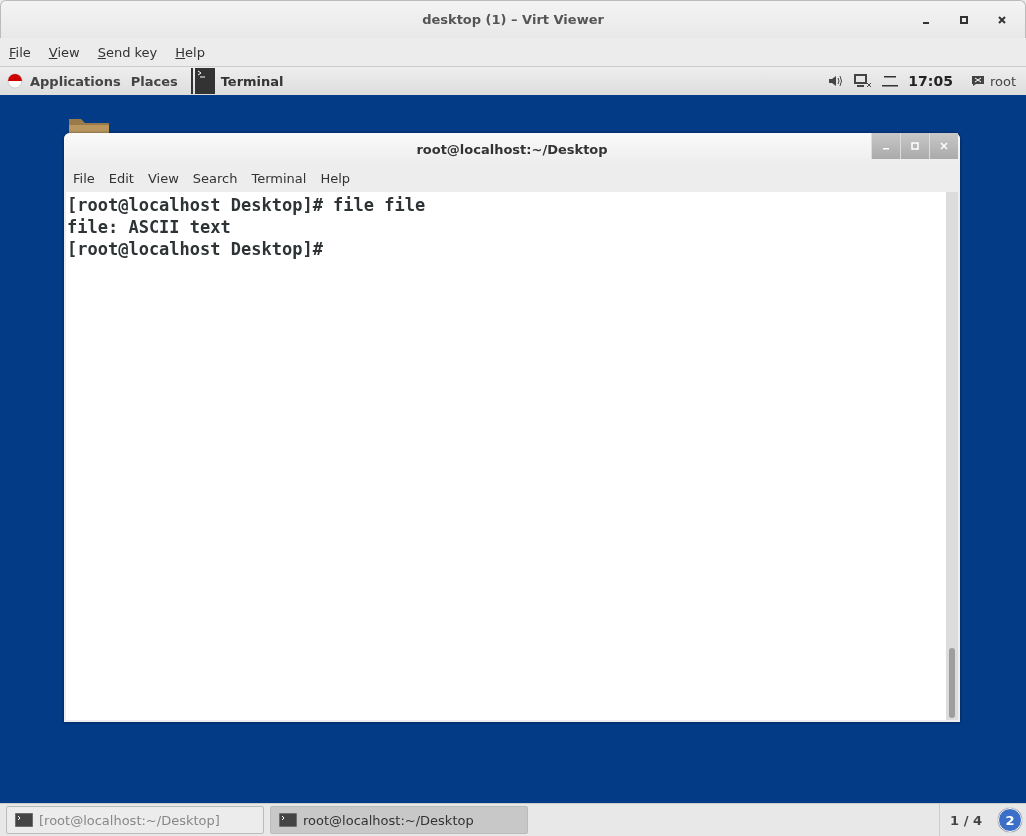 Image resolution: width=1026 pixels, height=836 pixels. I want to click on window-title: root@localhost:~/Desktop, so click(512, 149).